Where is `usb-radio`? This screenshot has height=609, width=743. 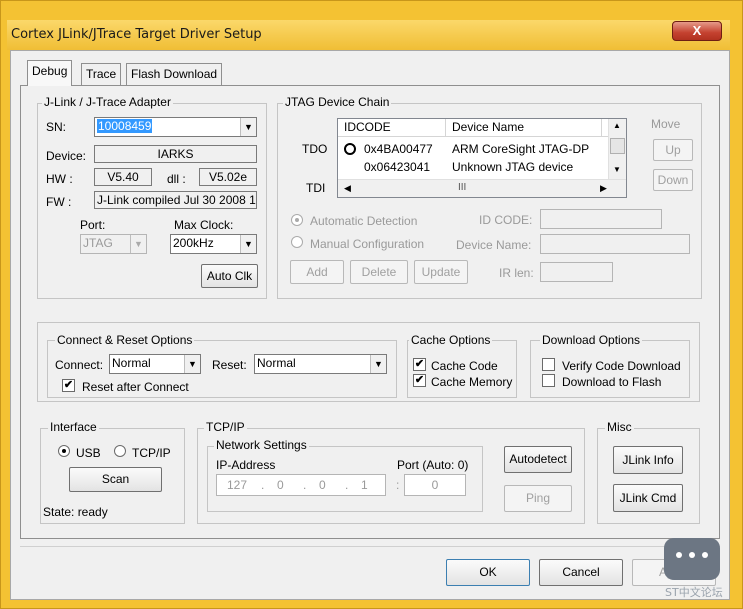 usb-radio is located at coordinates (64, 451).